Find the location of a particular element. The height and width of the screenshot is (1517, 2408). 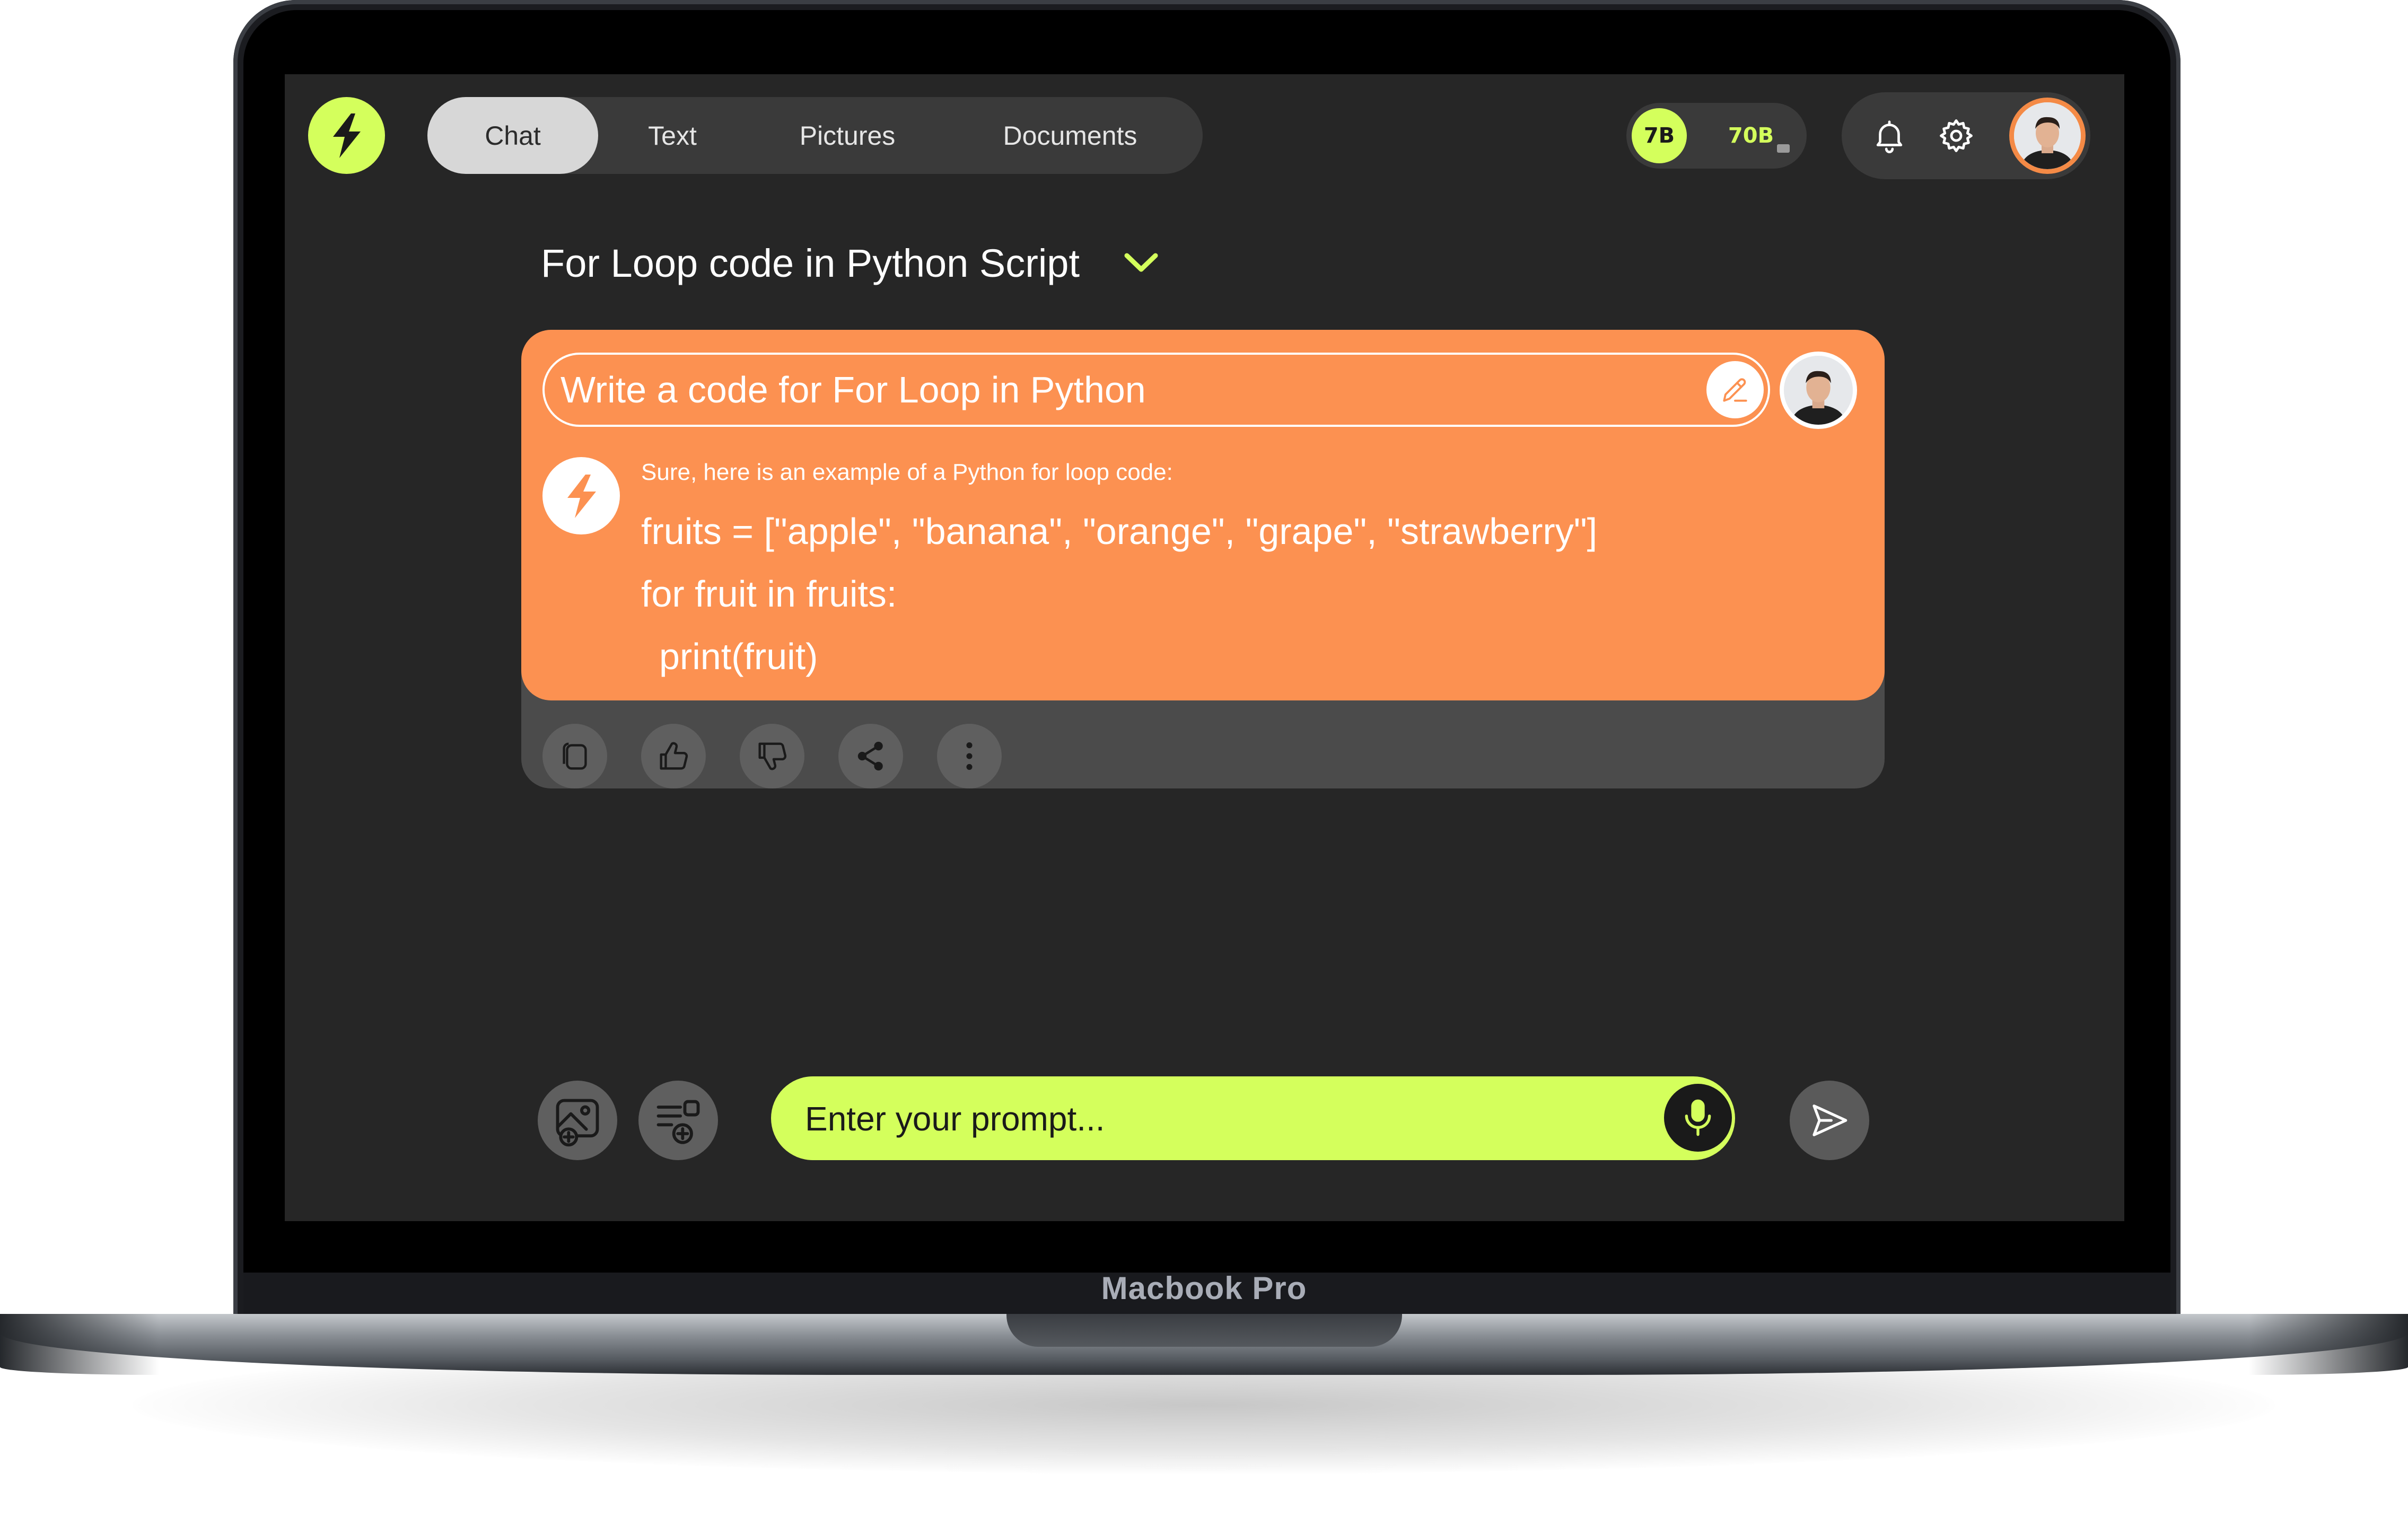

copy-icon is located at coordinates (575, 756).